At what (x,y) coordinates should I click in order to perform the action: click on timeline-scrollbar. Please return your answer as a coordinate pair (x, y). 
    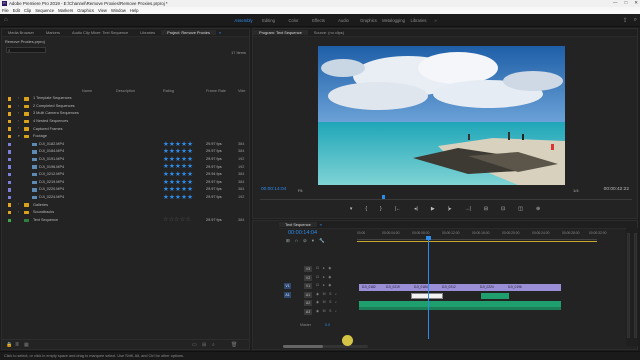
    Looking at the image, I should click on (325, 346).